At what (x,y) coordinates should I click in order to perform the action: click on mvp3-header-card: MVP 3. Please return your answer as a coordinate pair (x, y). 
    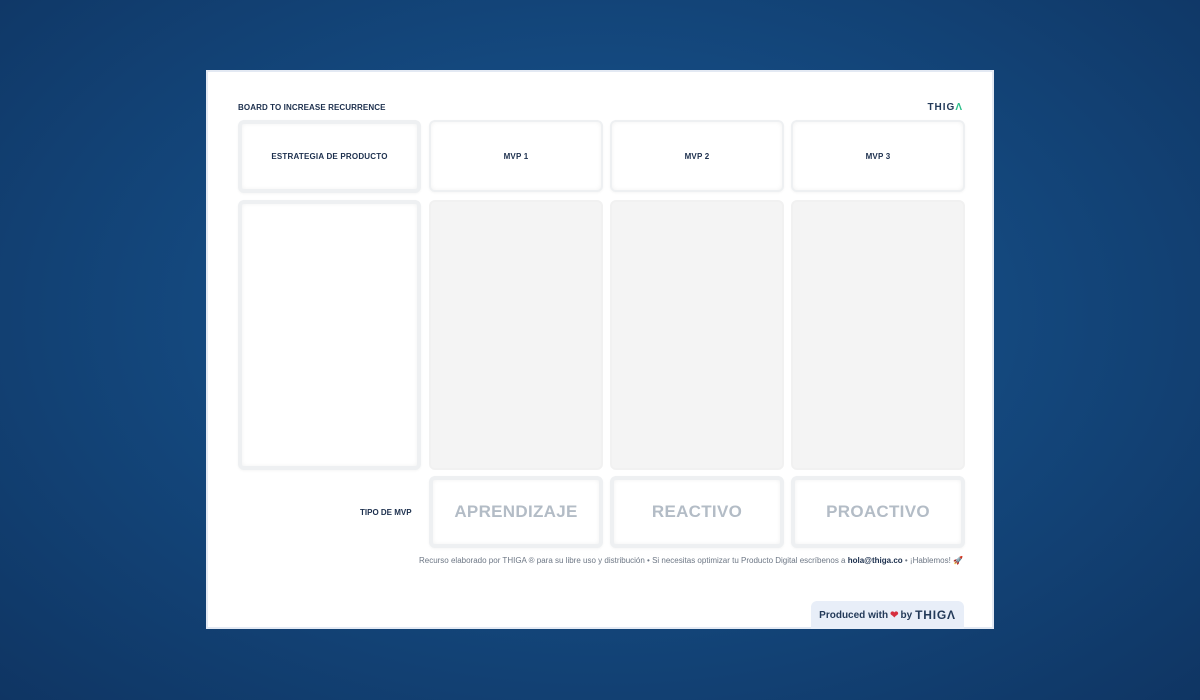
    Looking at the image, I should click on (878, 156).